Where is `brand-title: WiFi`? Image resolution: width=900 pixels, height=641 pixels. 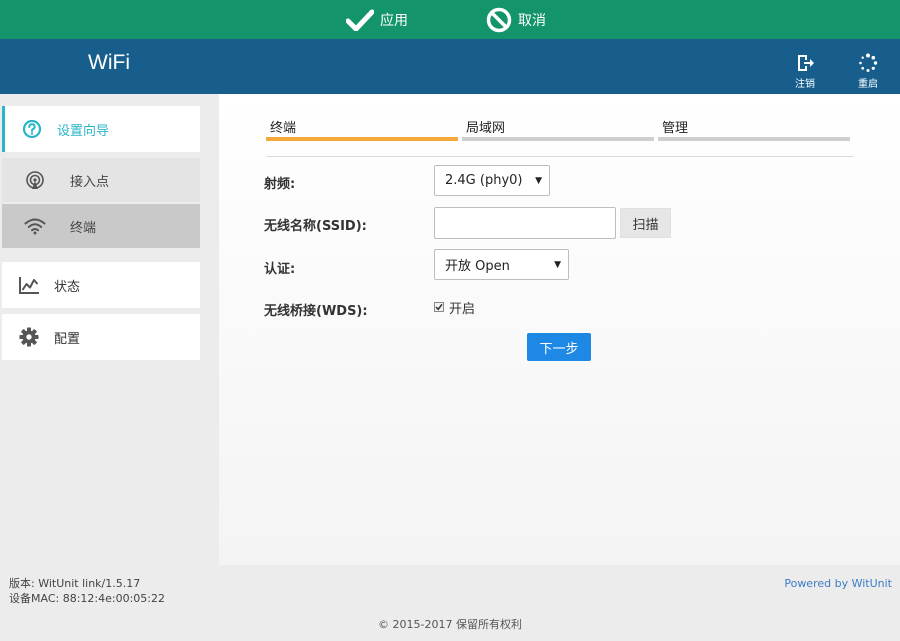 brand-title: WiFi is located at coordinates (109, 62).